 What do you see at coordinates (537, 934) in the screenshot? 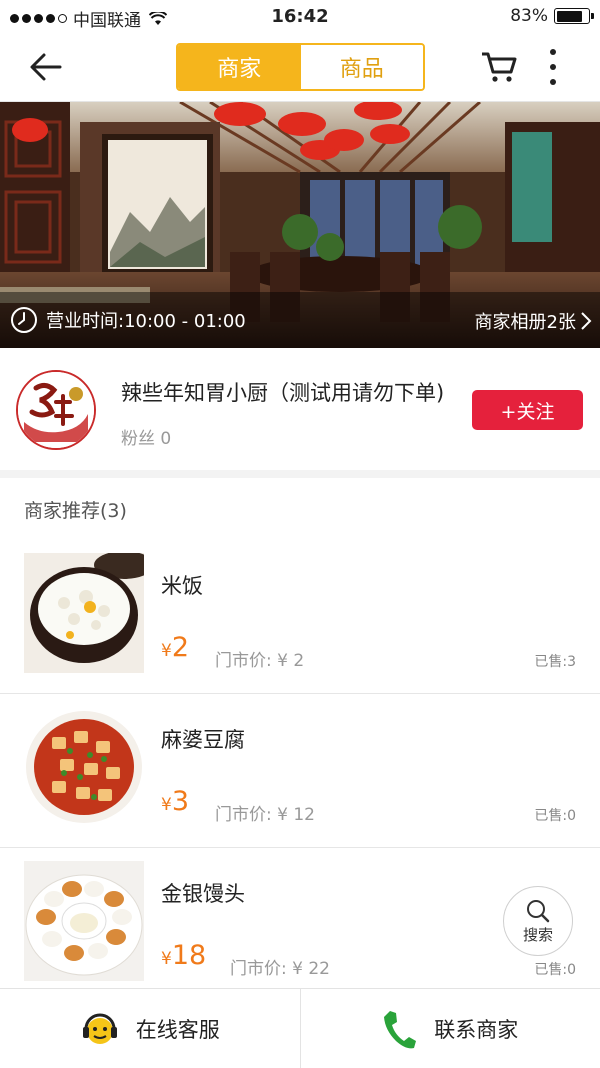
I see `search-label: 搜索` at bounding box center [537, 934].